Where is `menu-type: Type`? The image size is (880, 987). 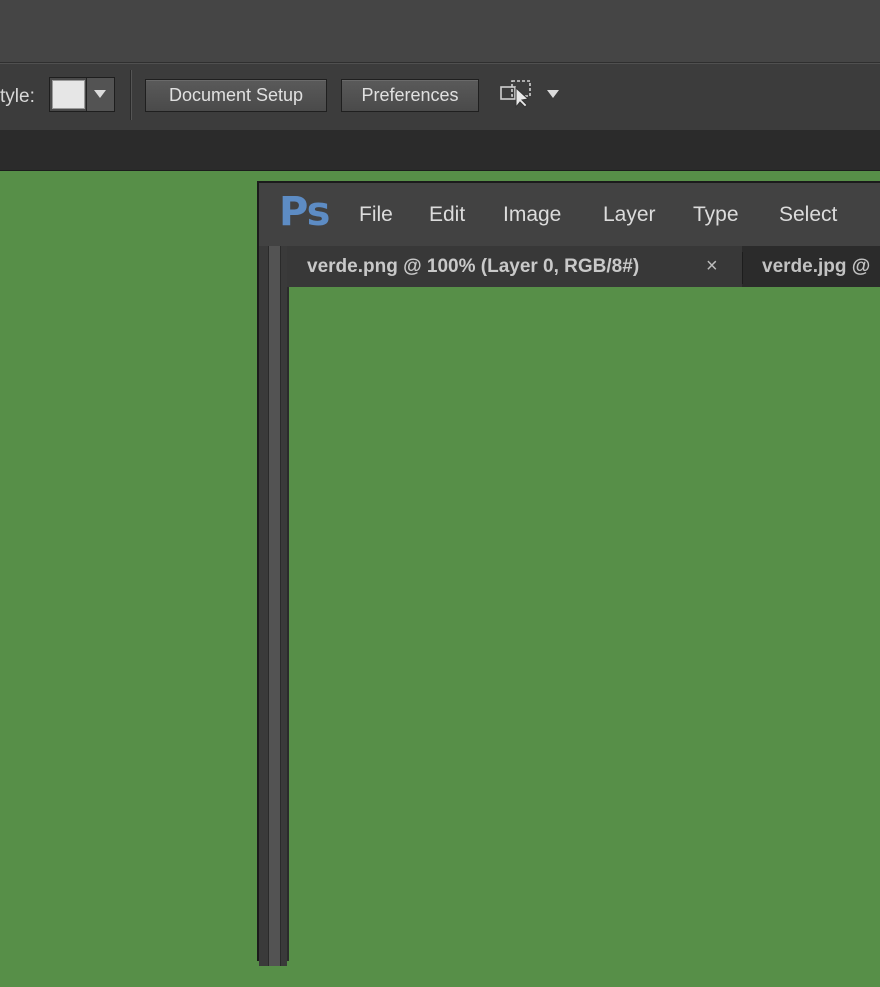
menu-type: Type is located at coordinates (716, 215).